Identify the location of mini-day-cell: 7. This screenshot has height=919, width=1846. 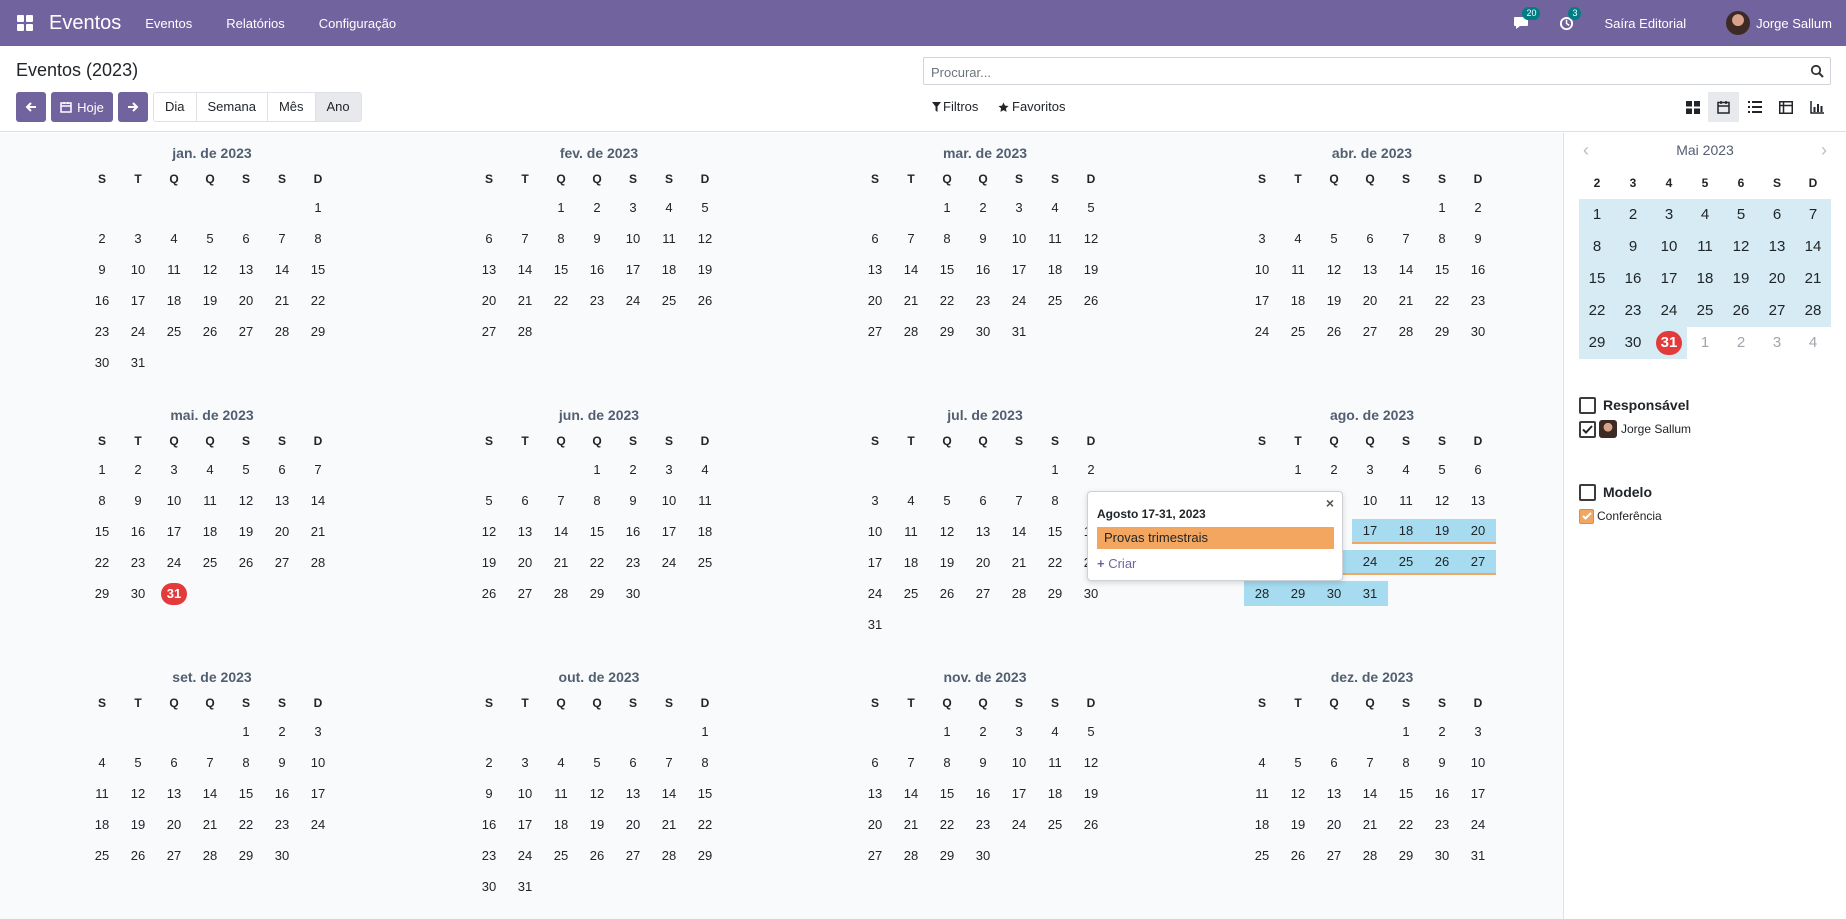
(1813, 215).